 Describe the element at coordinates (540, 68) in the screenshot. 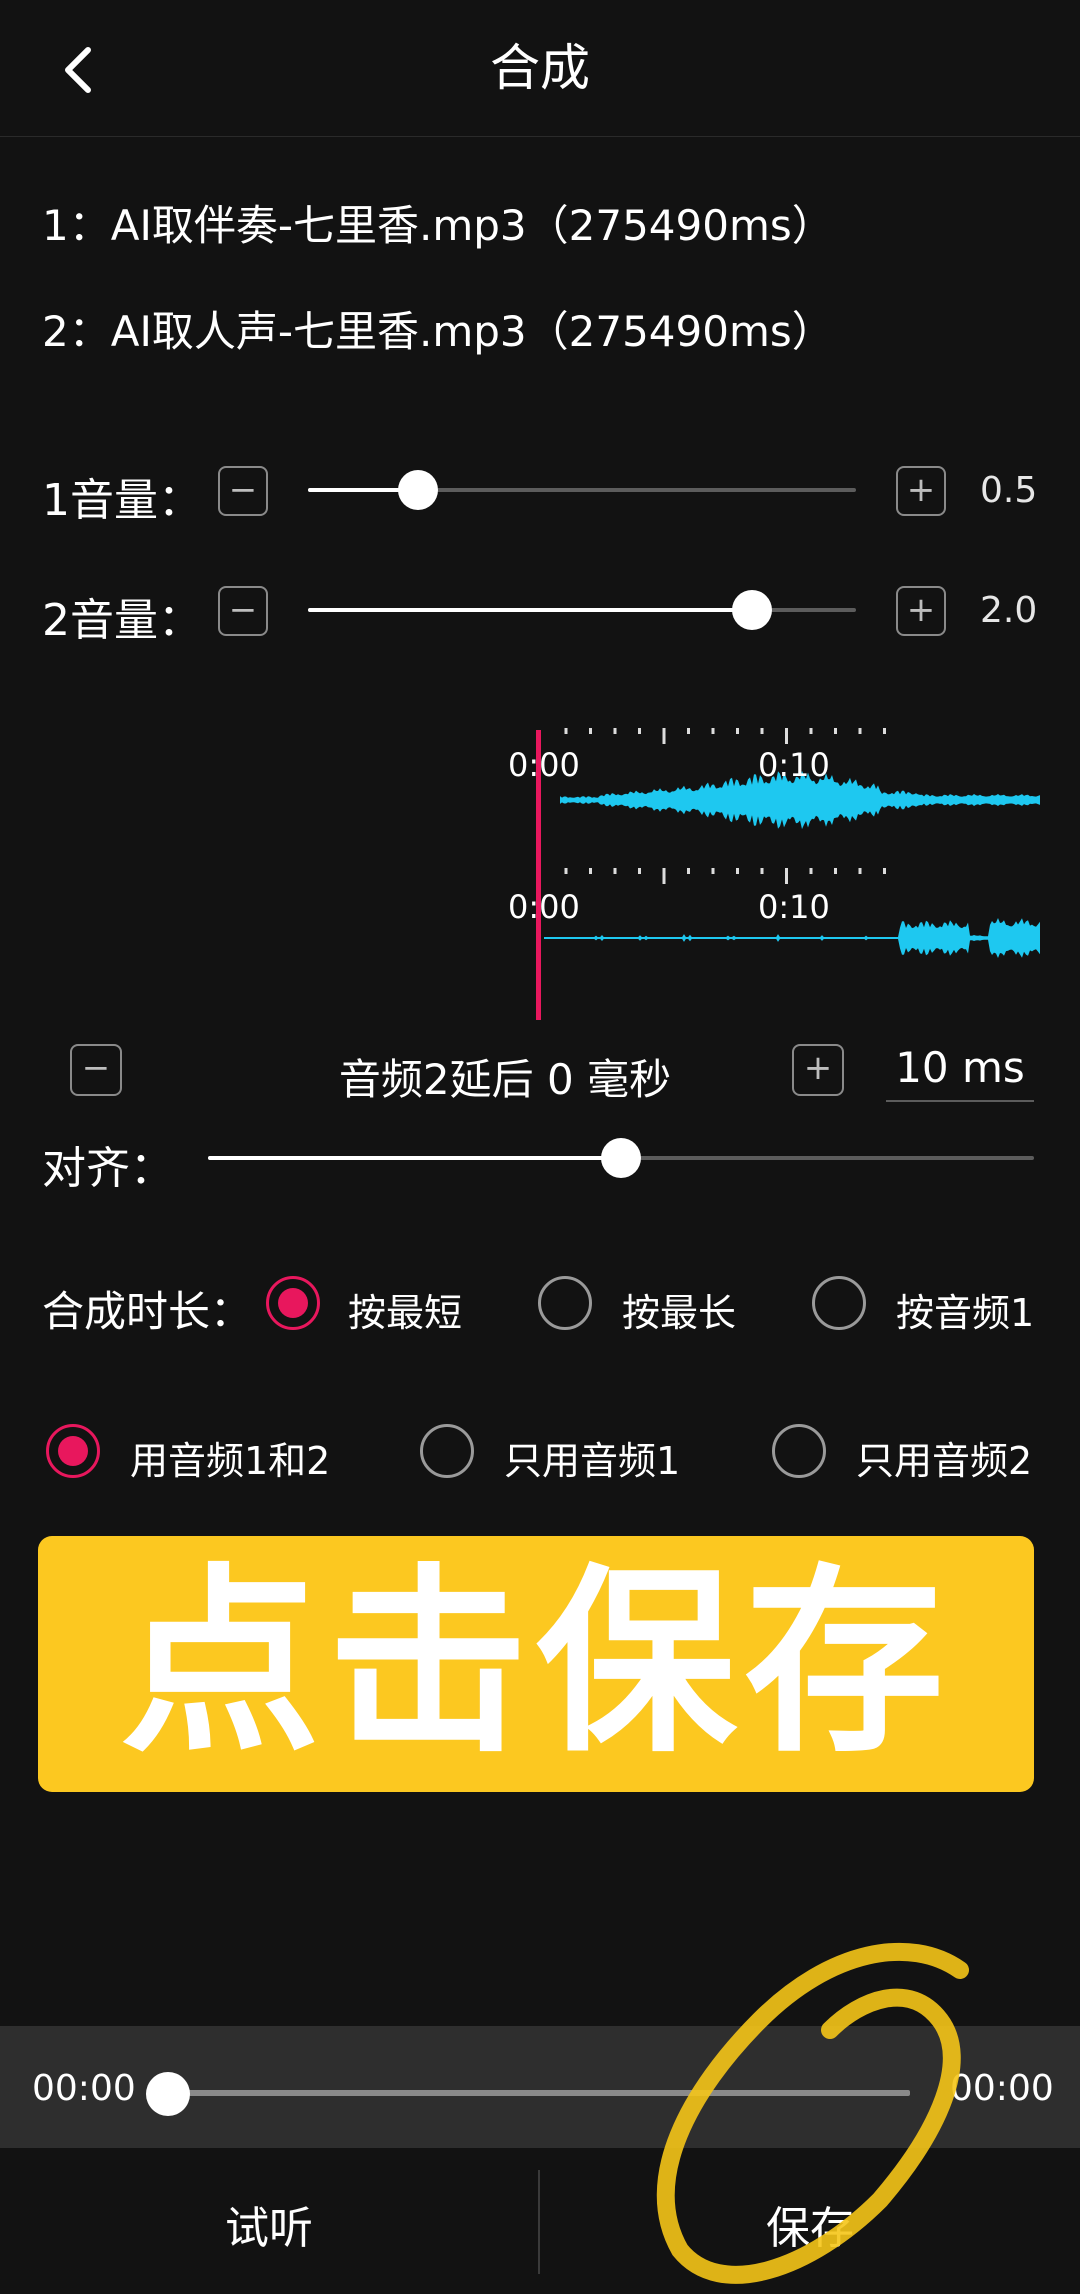

I see `page-title: 合成` at that location.